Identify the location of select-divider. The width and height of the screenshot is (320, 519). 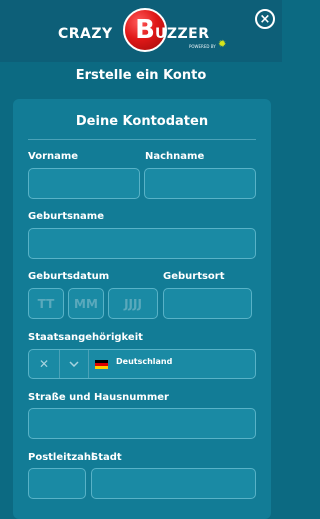
(88, 364).